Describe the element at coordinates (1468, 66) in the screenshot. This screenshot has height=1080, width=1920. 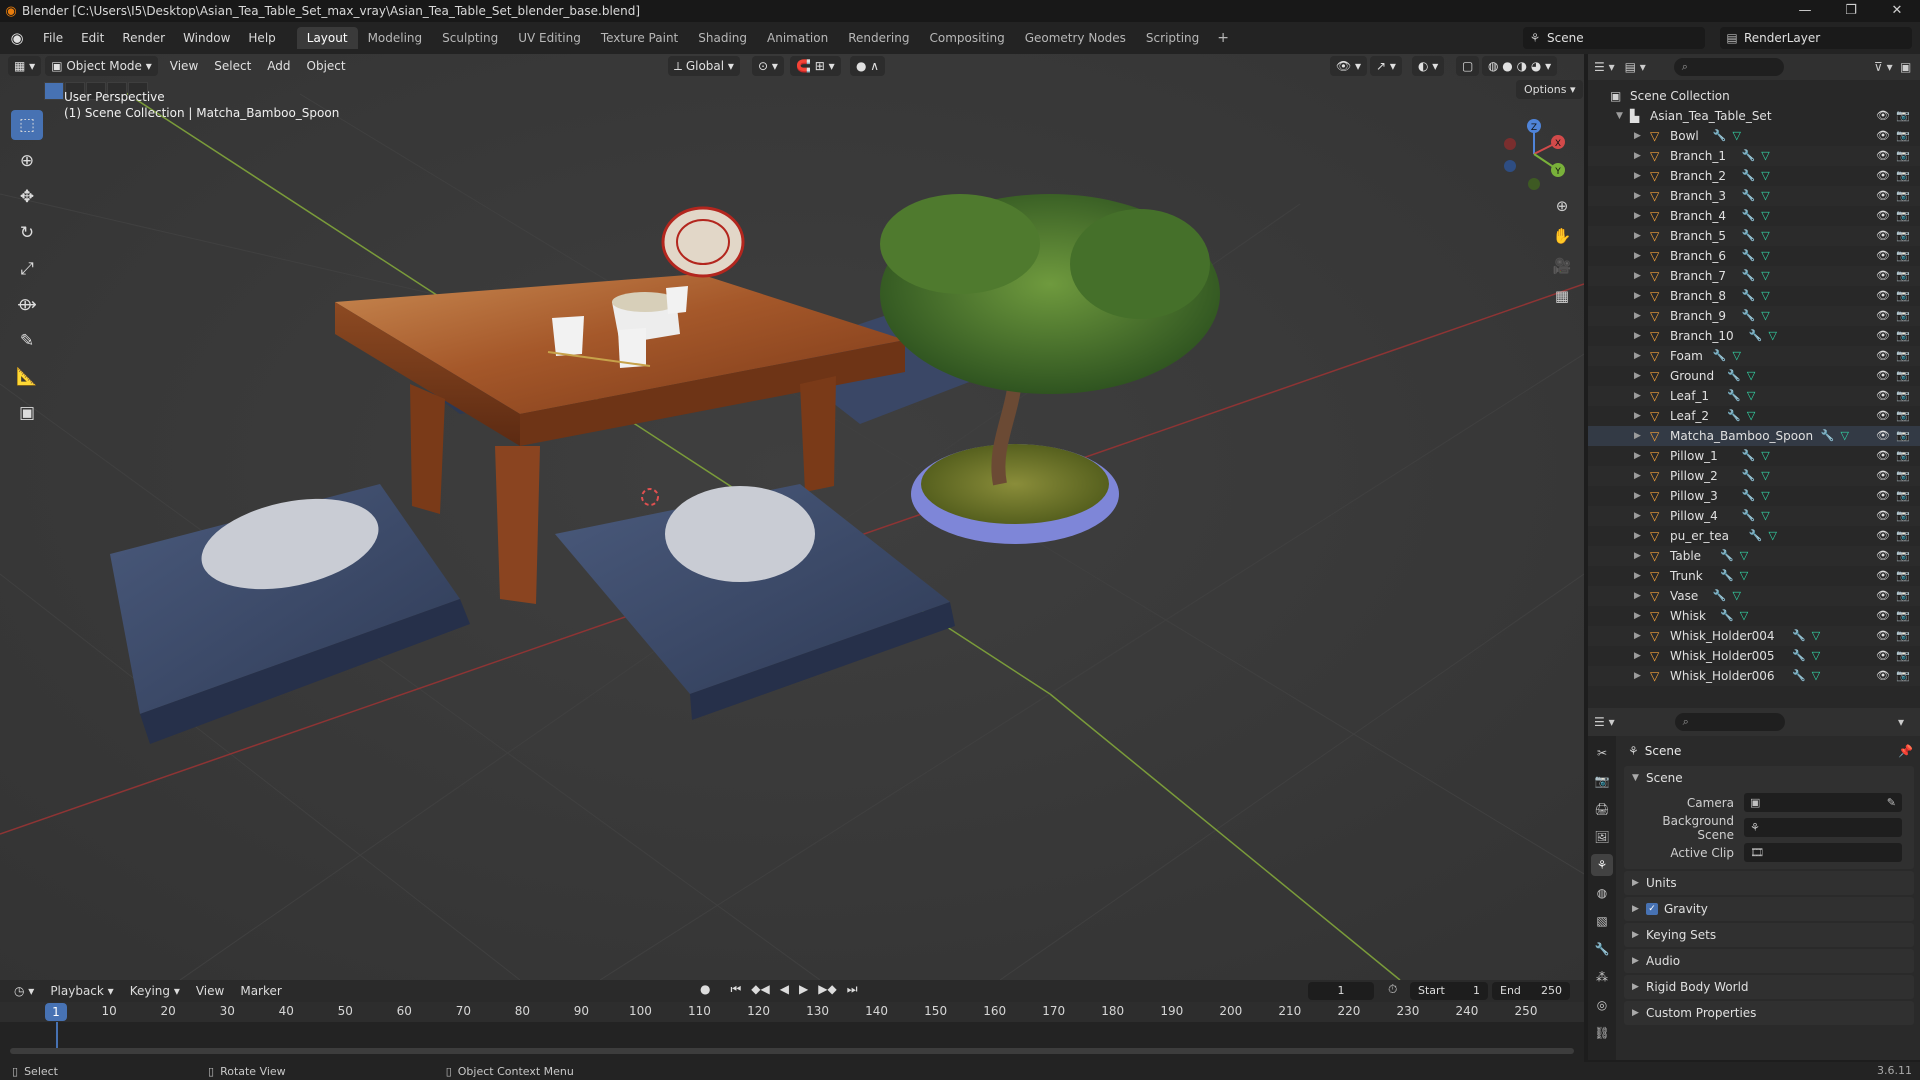
I see `xray-toggle-button: ▢` at that location.